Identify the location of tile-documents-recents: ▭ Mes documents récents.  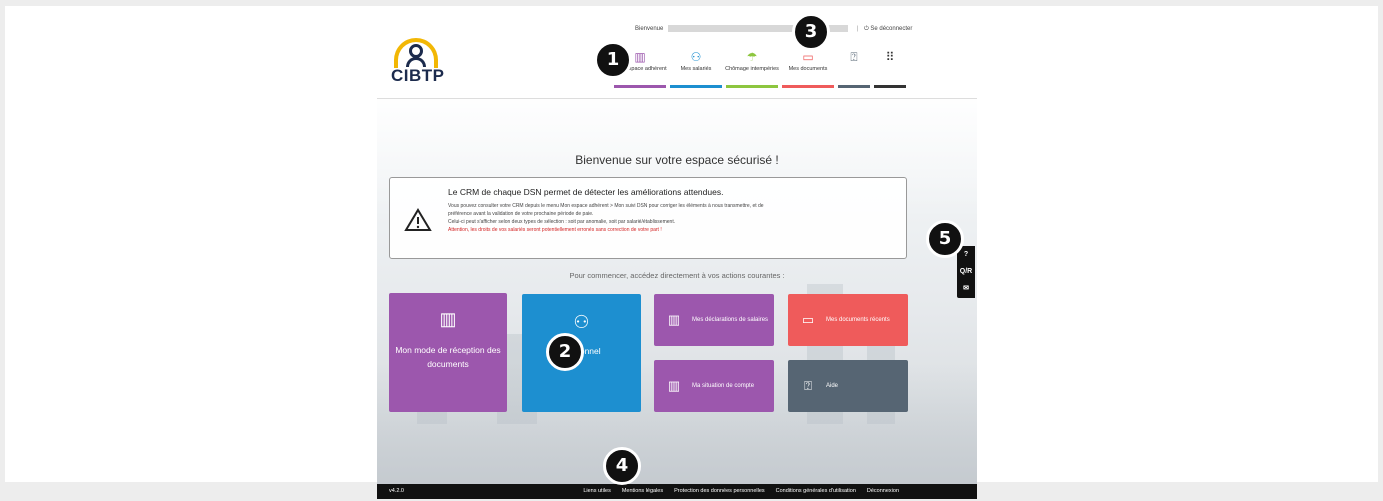
(848, 320).